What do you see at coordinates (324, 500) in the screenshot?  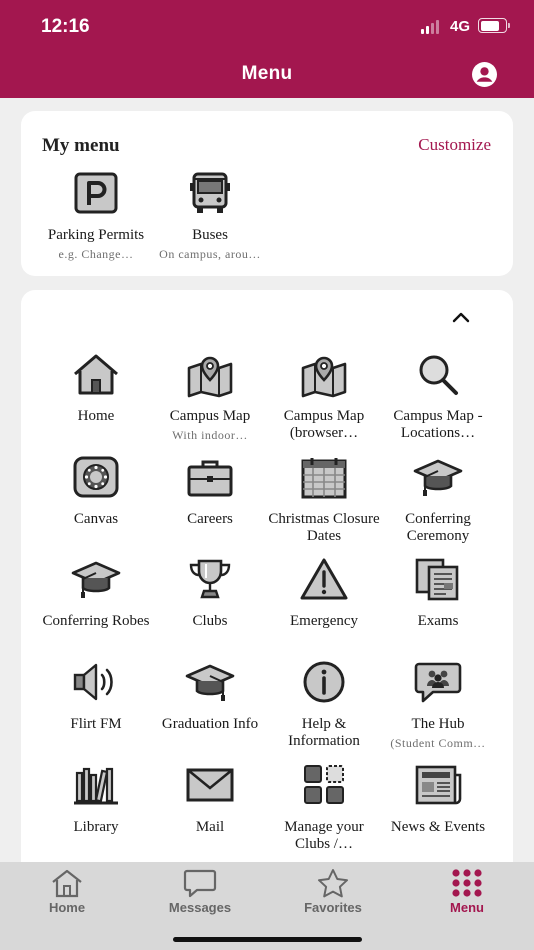 I see `menu-item-christmas-closure: Christmas Closure Dates` at bounding box center [324, 500].